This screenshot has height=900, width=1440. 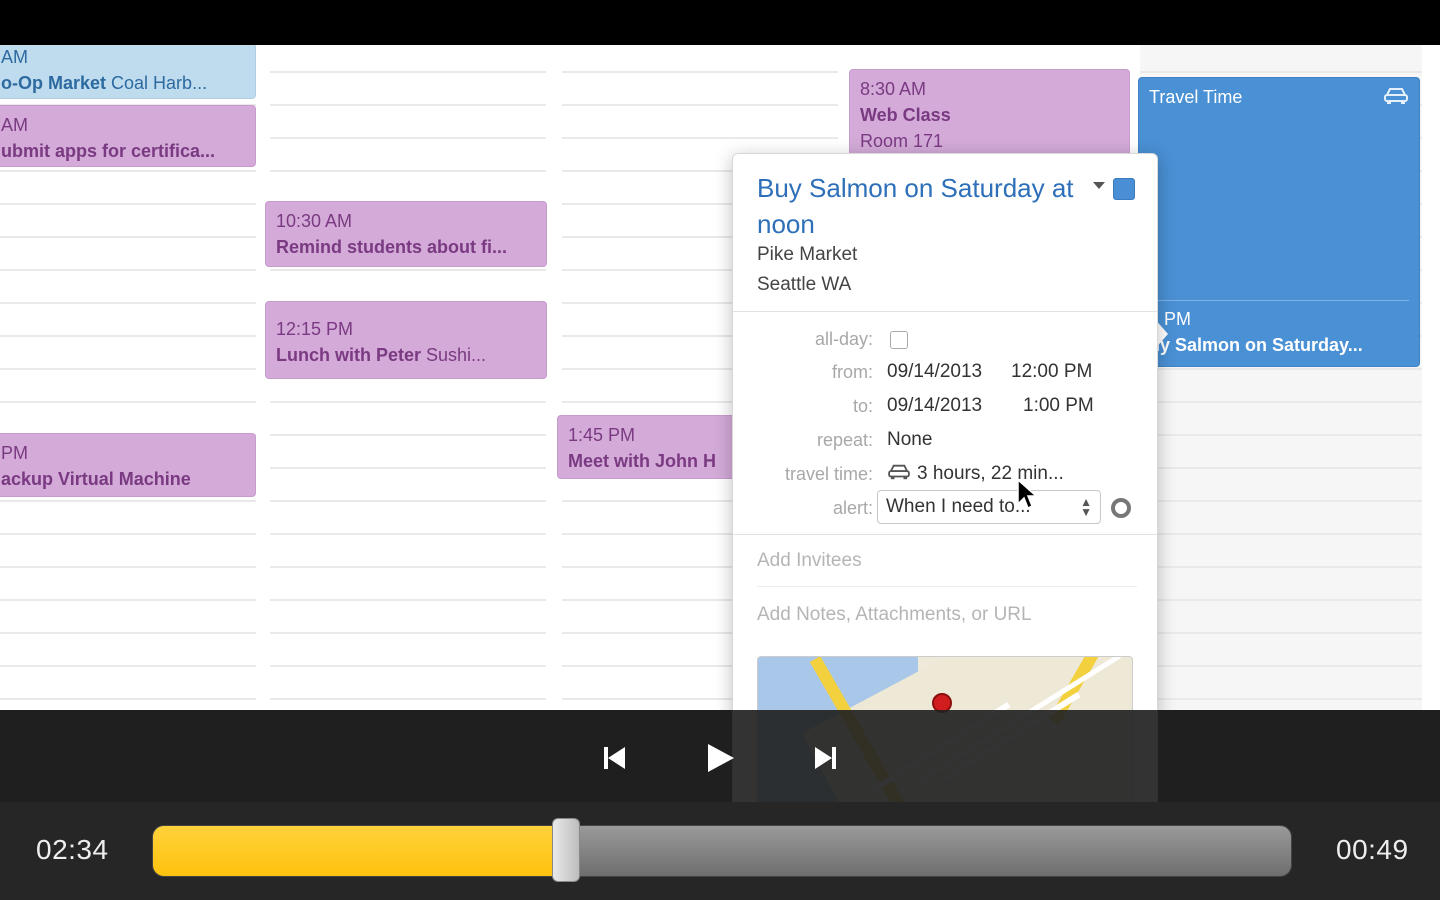 I want to click on playback-controls, so click(x=720, y=756).